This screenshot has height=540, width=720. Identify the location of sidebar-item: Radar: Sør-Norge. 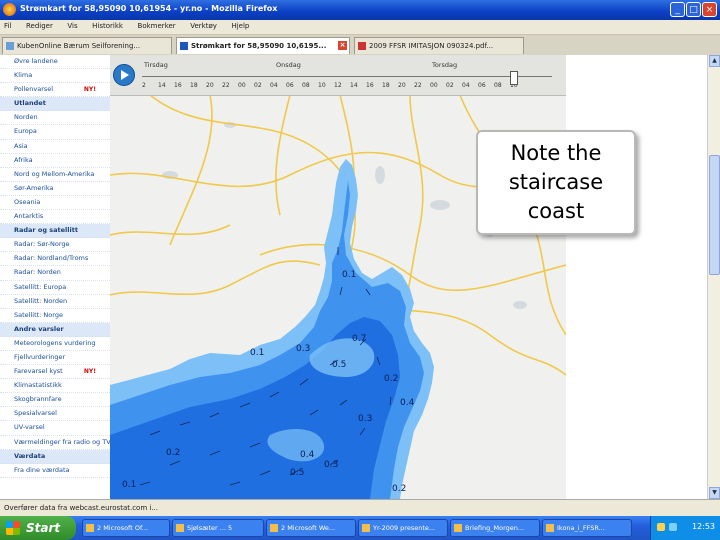
(55, 245).